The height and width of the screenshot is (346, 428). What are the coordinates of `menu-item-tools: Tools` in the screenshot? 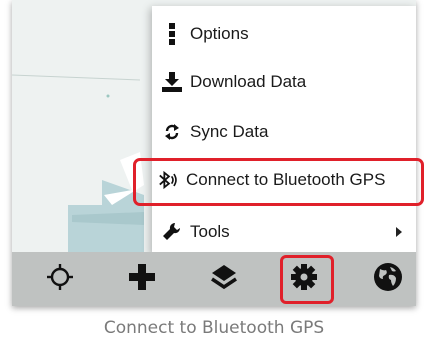 It's located at (284, 232).